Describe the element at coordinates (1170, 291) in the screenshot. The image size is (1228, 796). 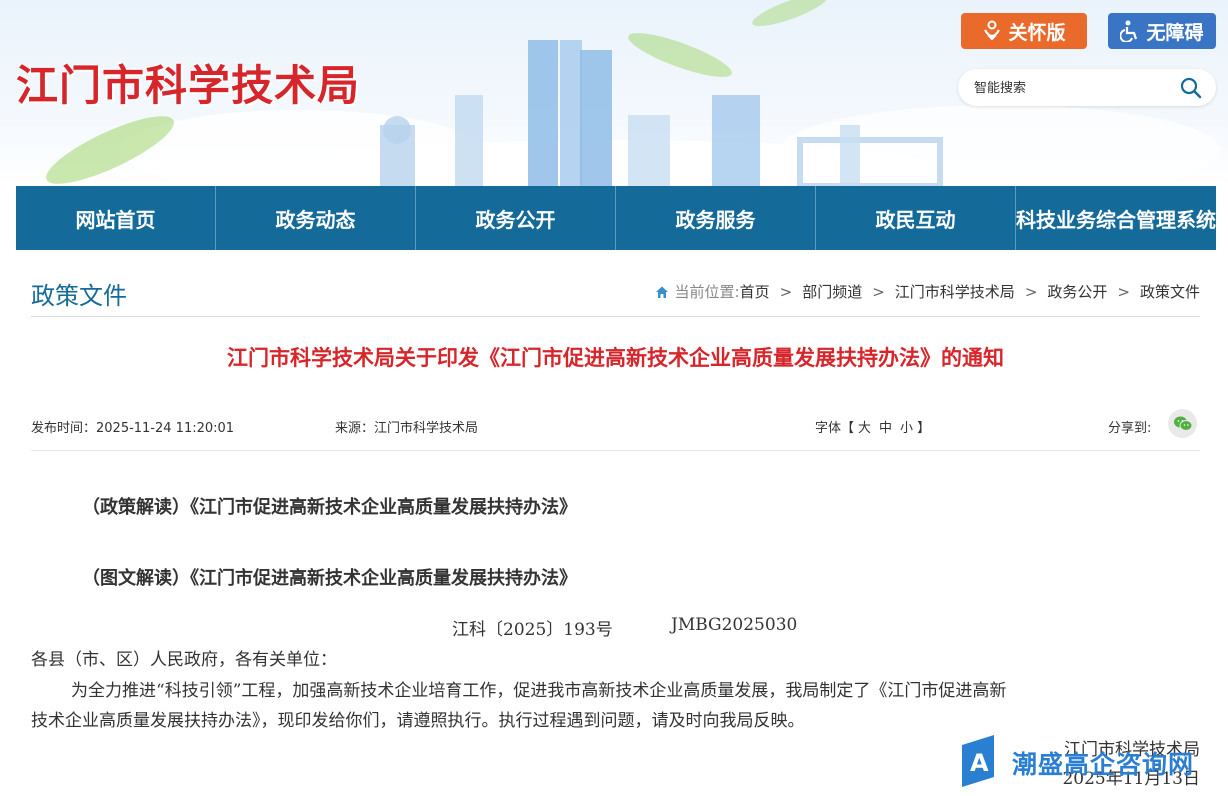
I see `breadcrumb-policy-files: 政策文件` at that location.